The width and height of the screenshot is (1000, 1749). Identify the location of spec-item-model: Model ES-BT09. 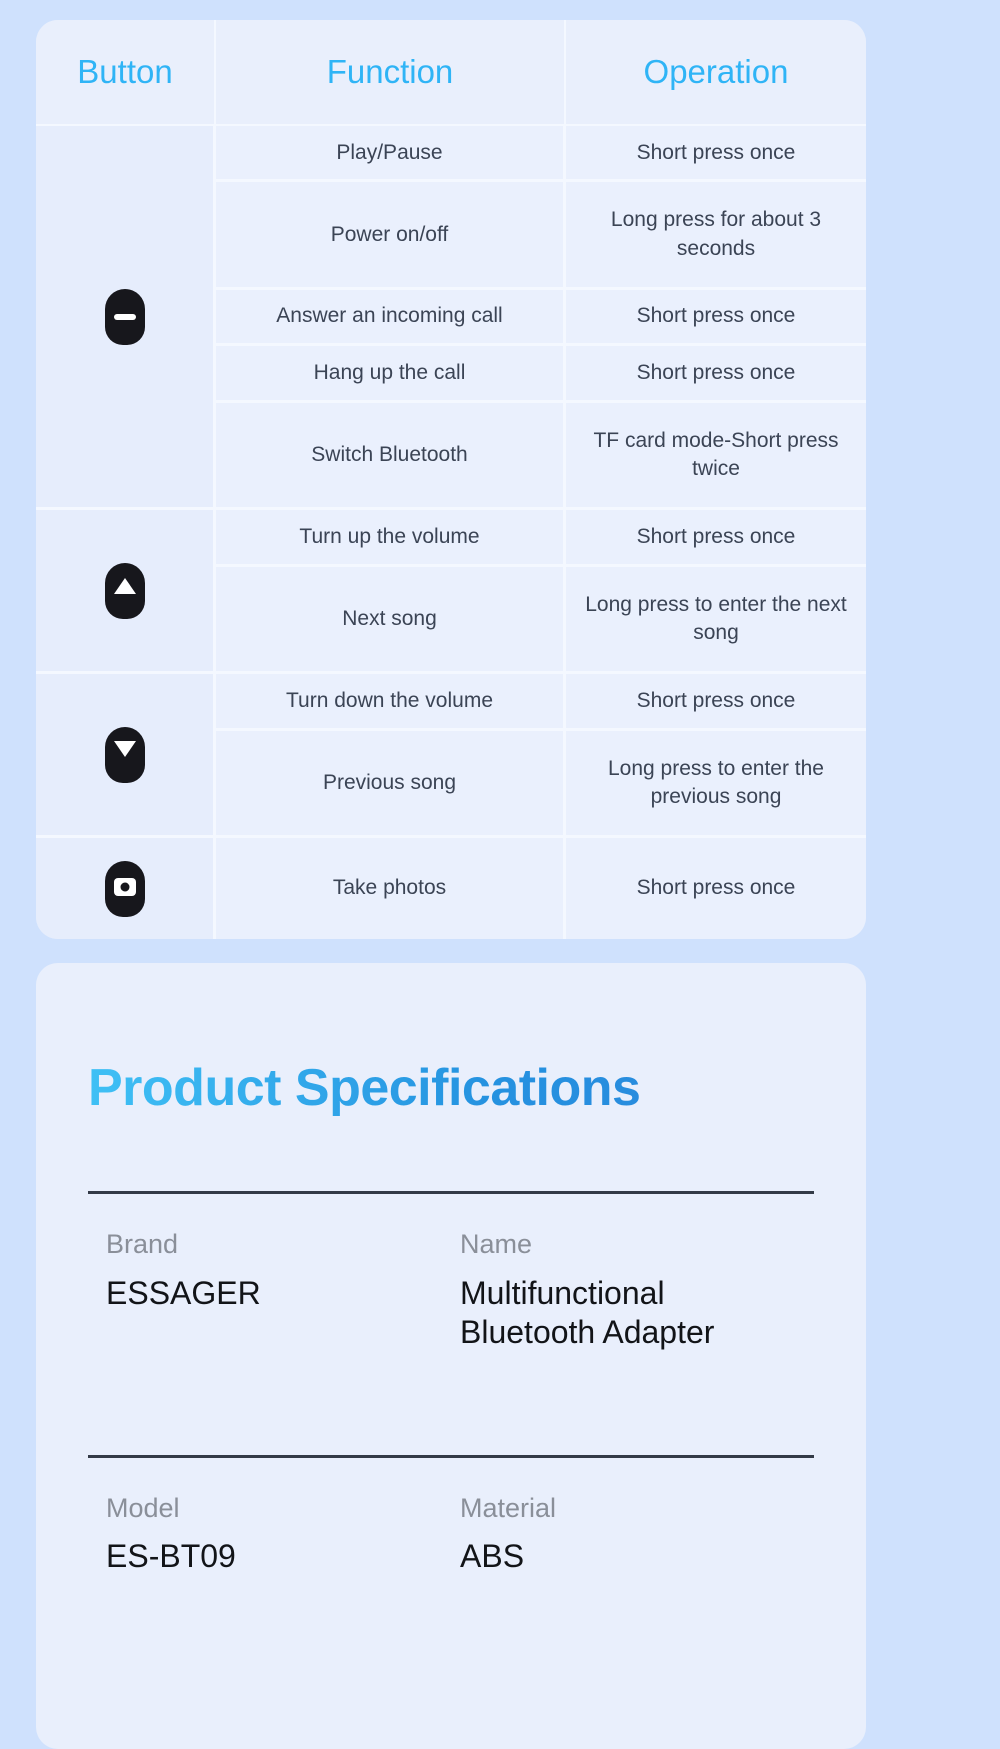
(283, 1534).